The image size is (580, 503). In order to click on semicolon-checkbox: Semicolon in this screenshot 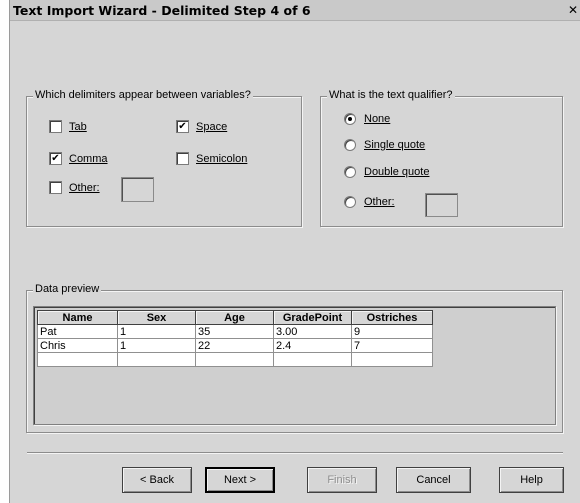, I will do `click(211, 158)`.